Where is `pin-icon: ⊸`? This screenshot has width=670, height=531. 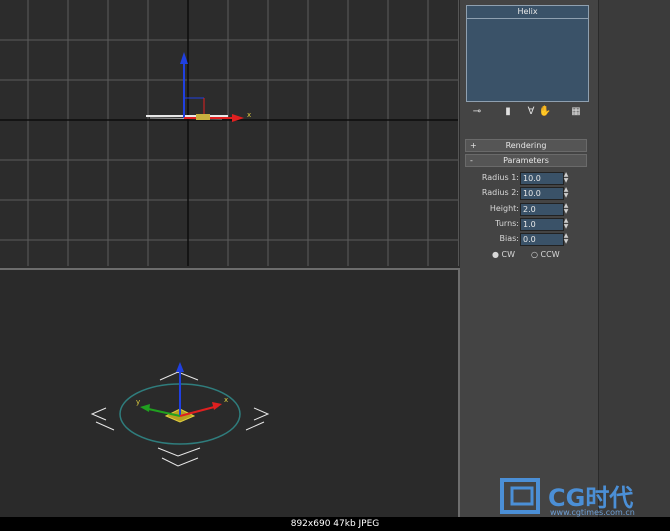 pin-icon: ⊸ is located at coordinates (477, 111).